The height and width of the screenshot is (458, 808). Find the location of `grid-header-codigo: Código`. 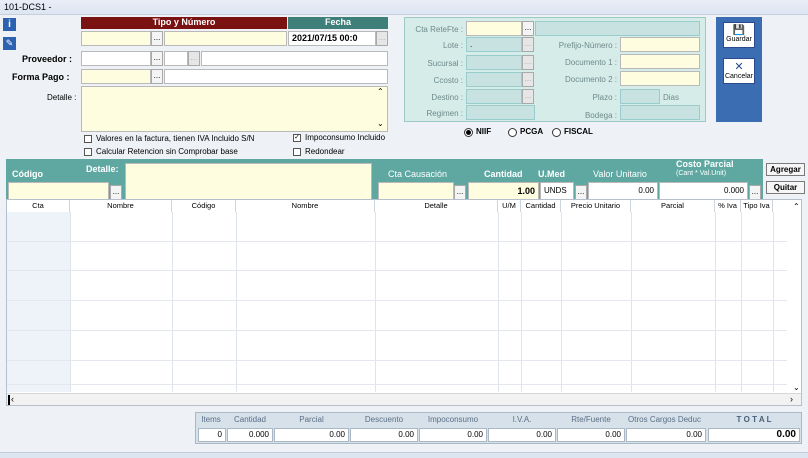

grid-header-codigo: Código is located at coordinates (204, 206).